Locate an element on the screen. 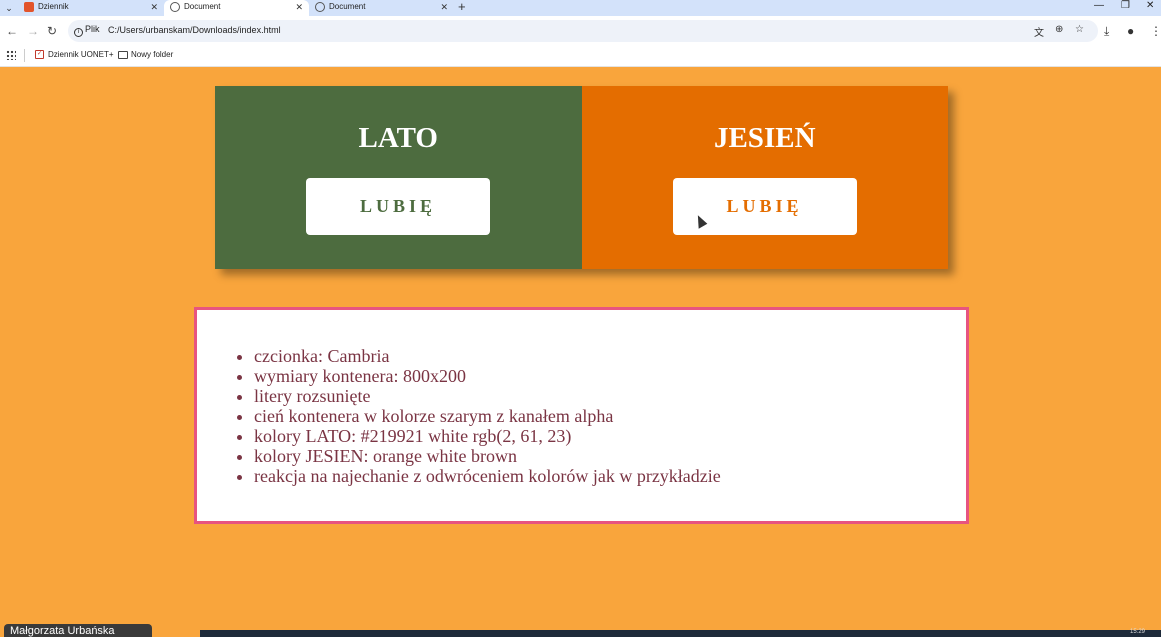 This screenshot has width=1161, height=637. bookmark-nowy-folder: Nowy folder is located at coordinates (145, 55).